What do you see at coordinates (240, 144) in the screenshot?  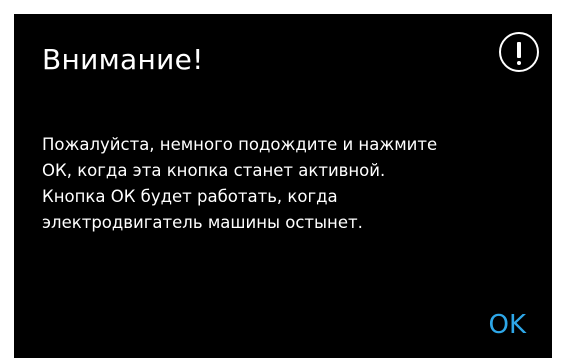 I see `message-line: Пожалуйста, немного подождите и нажмите` at bounding box center [240, 144].